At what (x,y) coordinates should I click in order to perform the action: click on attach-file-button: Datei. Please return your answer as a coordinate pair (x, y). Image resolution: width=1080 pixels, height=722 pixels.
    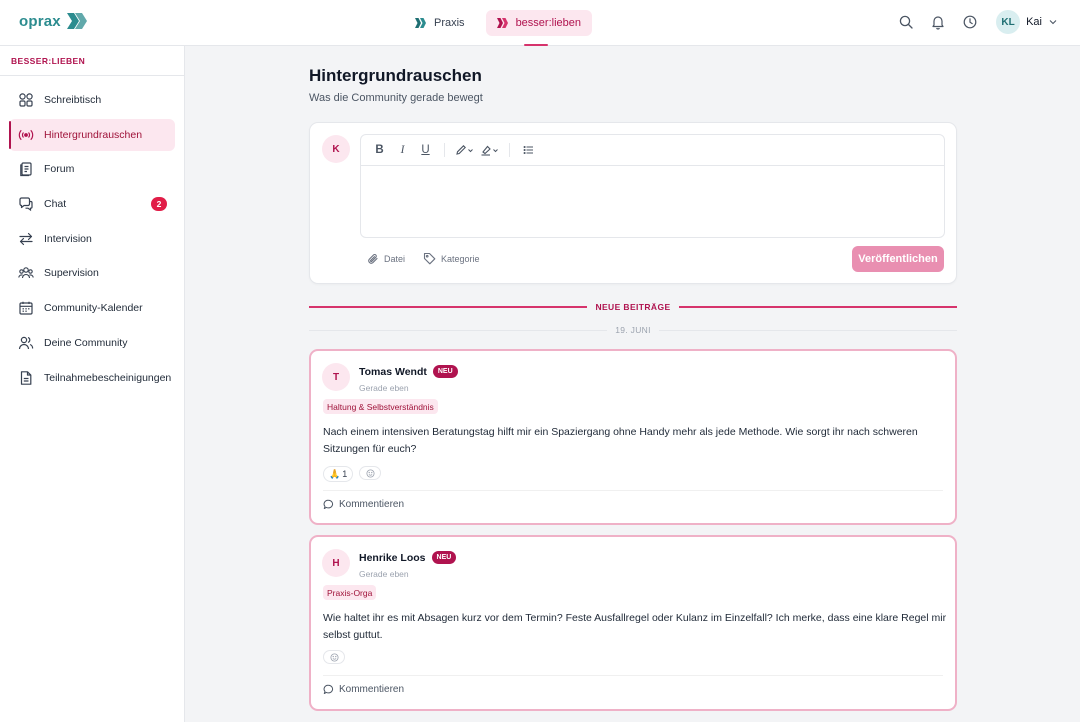
    Looking at the image, I should click on (386, 258).